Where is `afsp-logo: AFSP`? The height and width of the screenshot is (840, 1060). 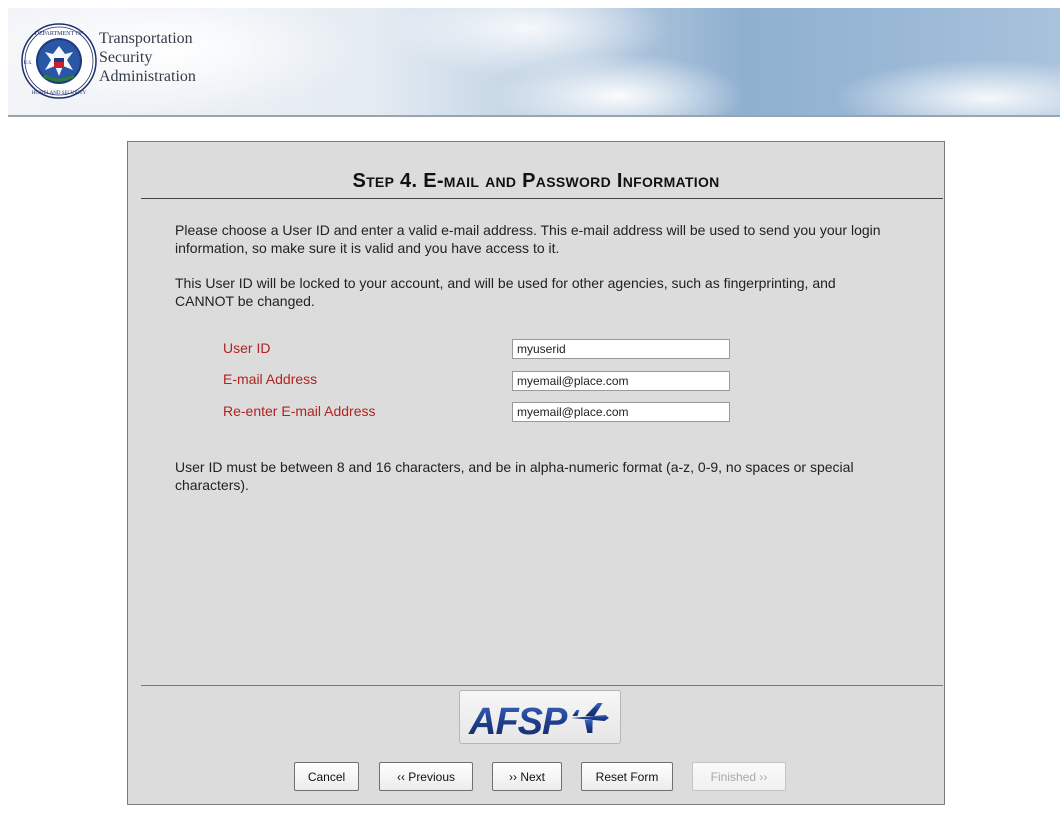 afsp-logo: AFSP is located at coordinates (540, 717).